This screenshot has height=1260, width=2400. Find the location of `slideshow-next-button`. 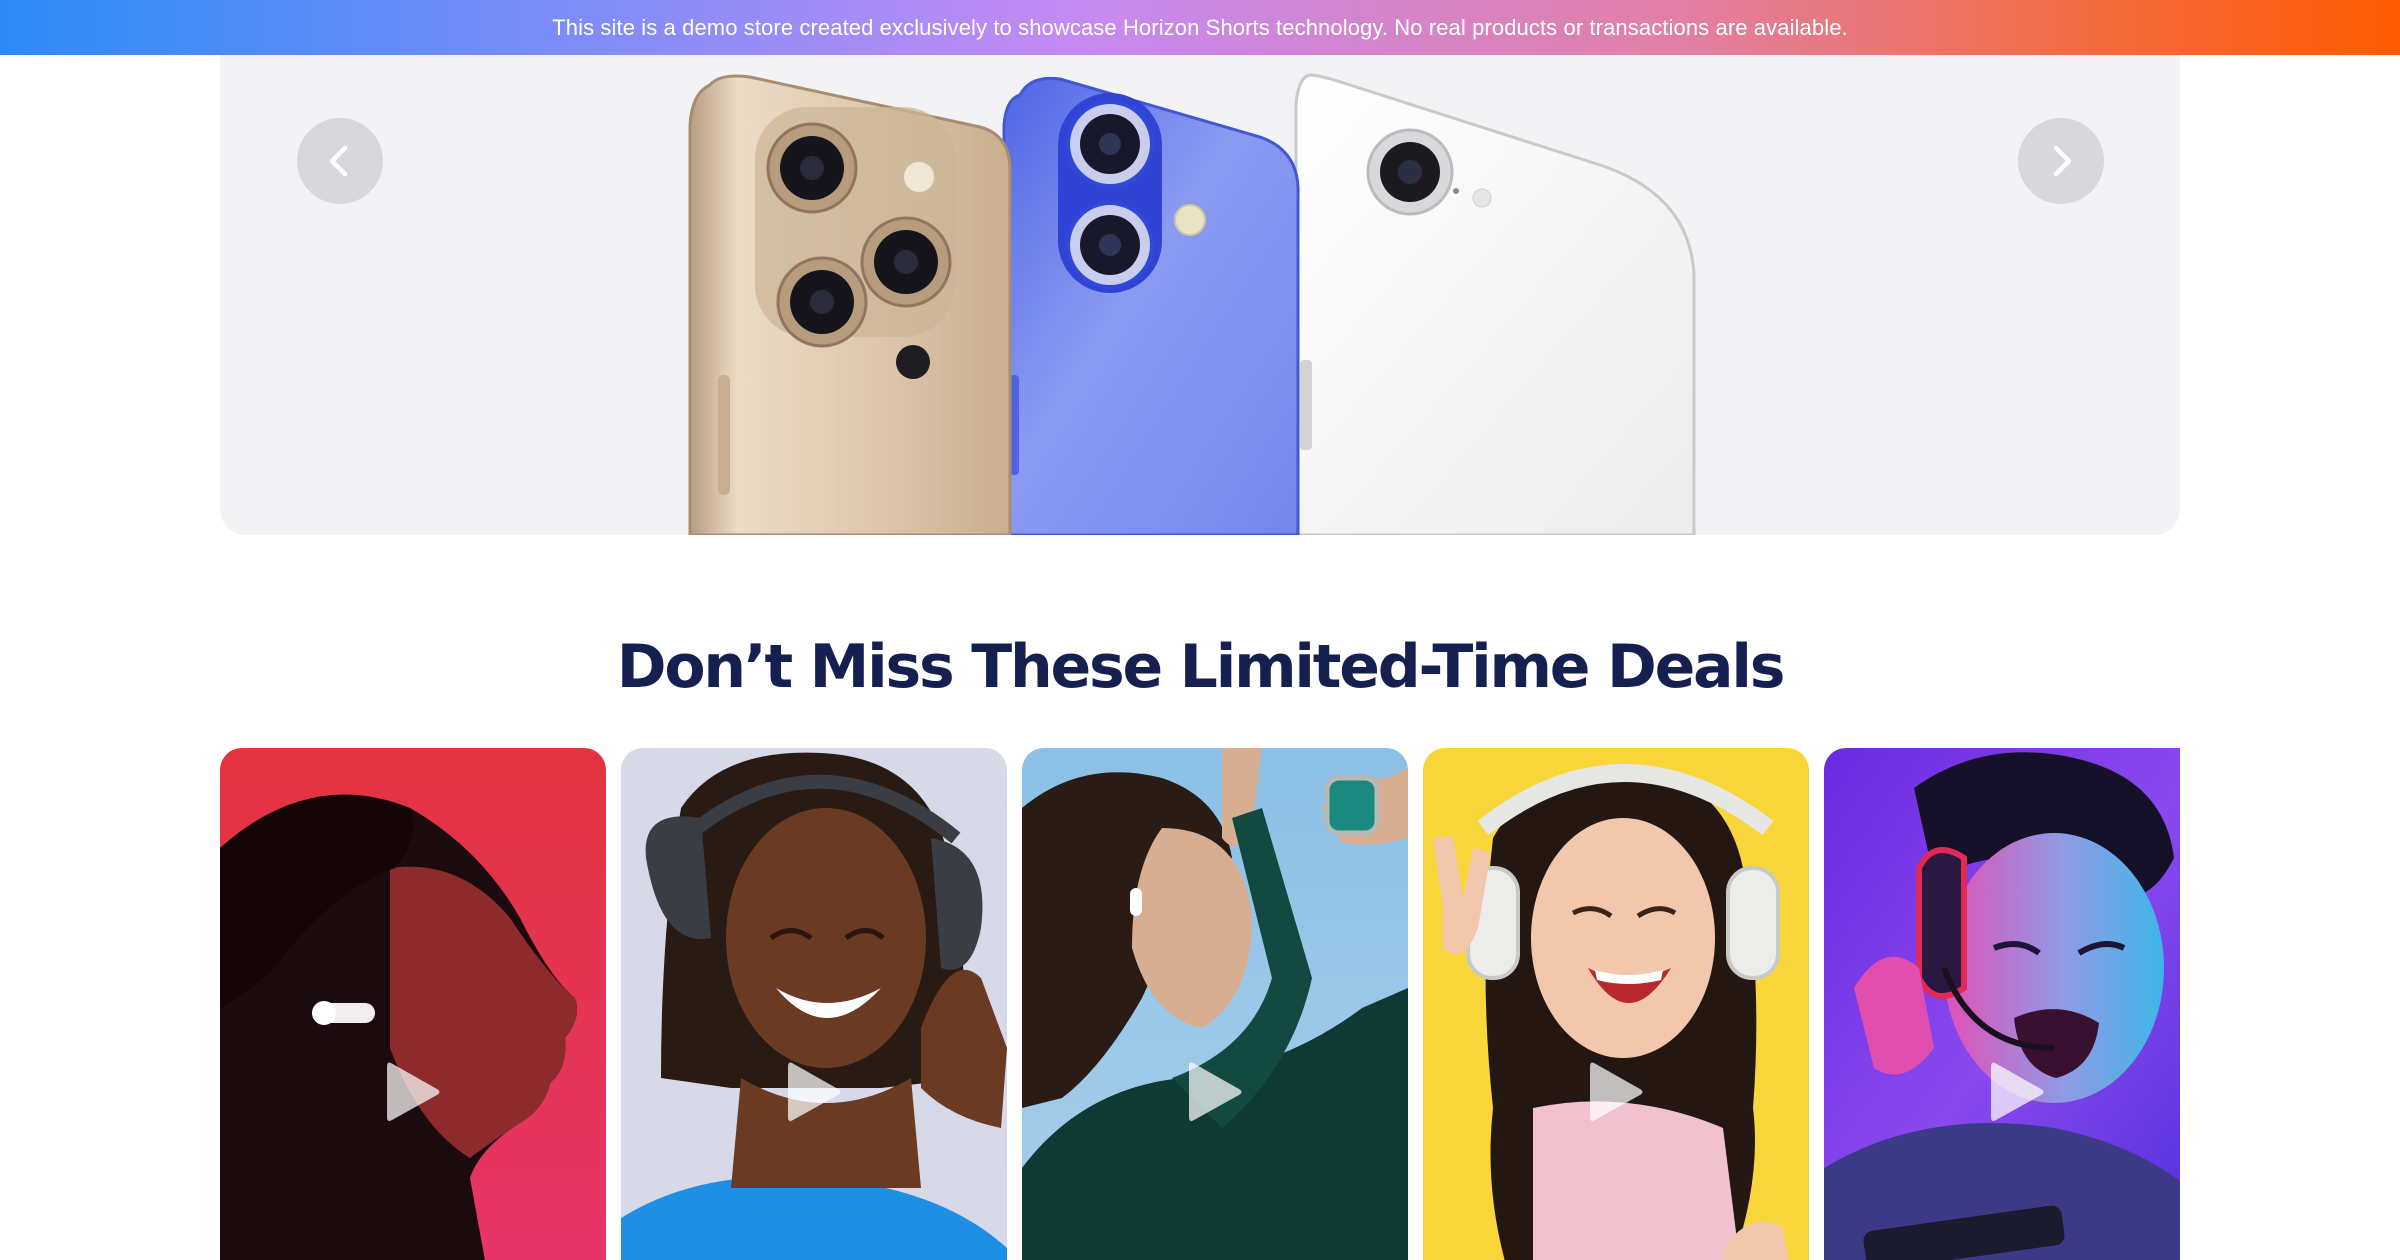

slideshow-next-button is located at coordinates (2061, 161).